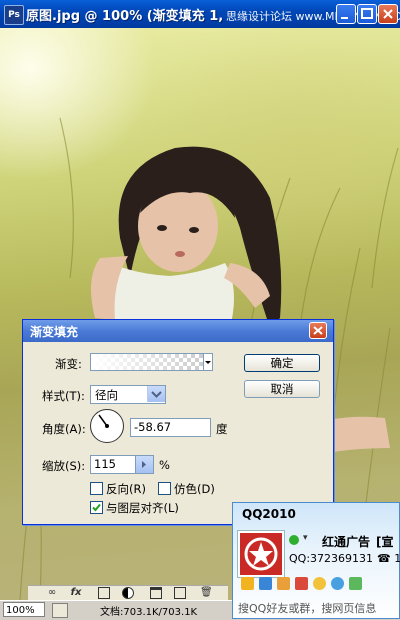 This screenshot has height=620, width=400. What do you see at coordinates (247, 583) in the screenshot?
I see `star-icon` at bounding box center [247, 583].